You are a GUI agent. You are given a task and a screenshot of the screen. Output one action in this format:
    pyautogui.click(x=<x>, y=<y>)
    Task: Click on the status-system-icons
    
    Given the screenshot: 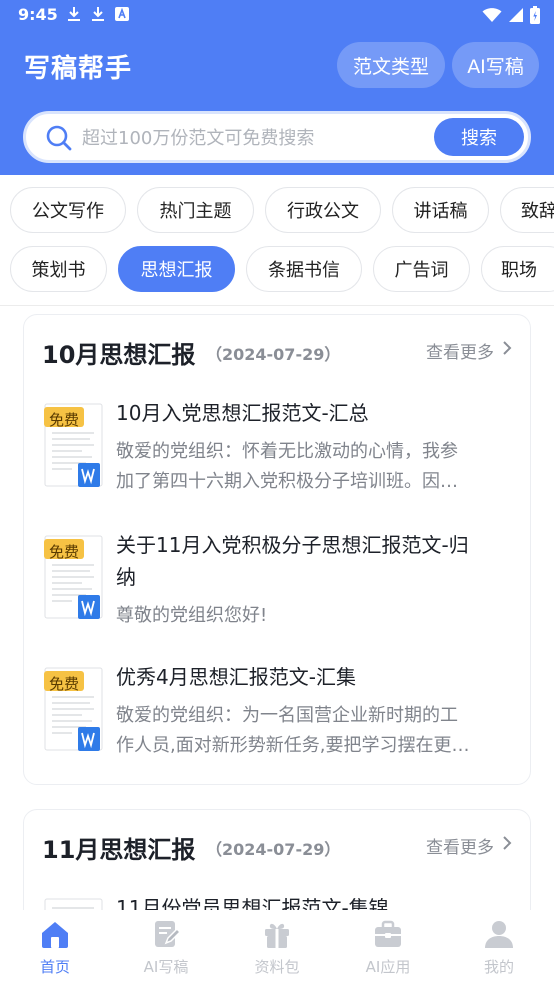 What is the action you would take?
    pyautogui.click(x=511, y=17)
    